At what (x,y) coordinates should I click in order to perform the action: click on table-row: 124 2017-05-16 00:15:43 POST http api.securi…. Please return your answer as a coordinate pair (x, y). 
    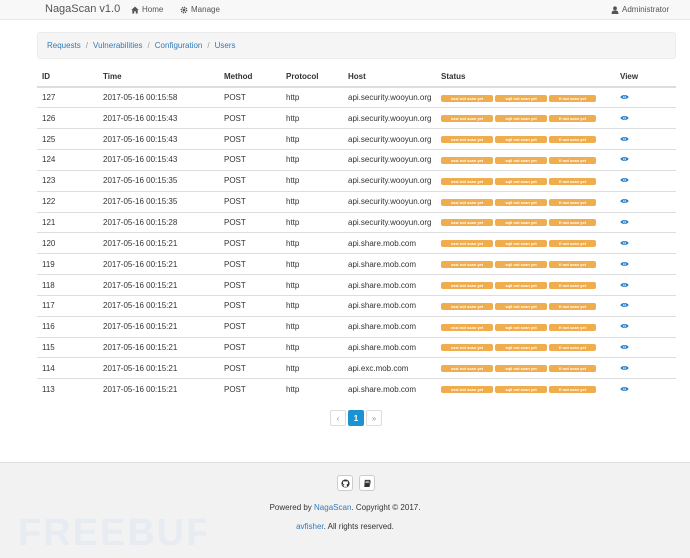
    Looking at the image, I should click on (356, 160).